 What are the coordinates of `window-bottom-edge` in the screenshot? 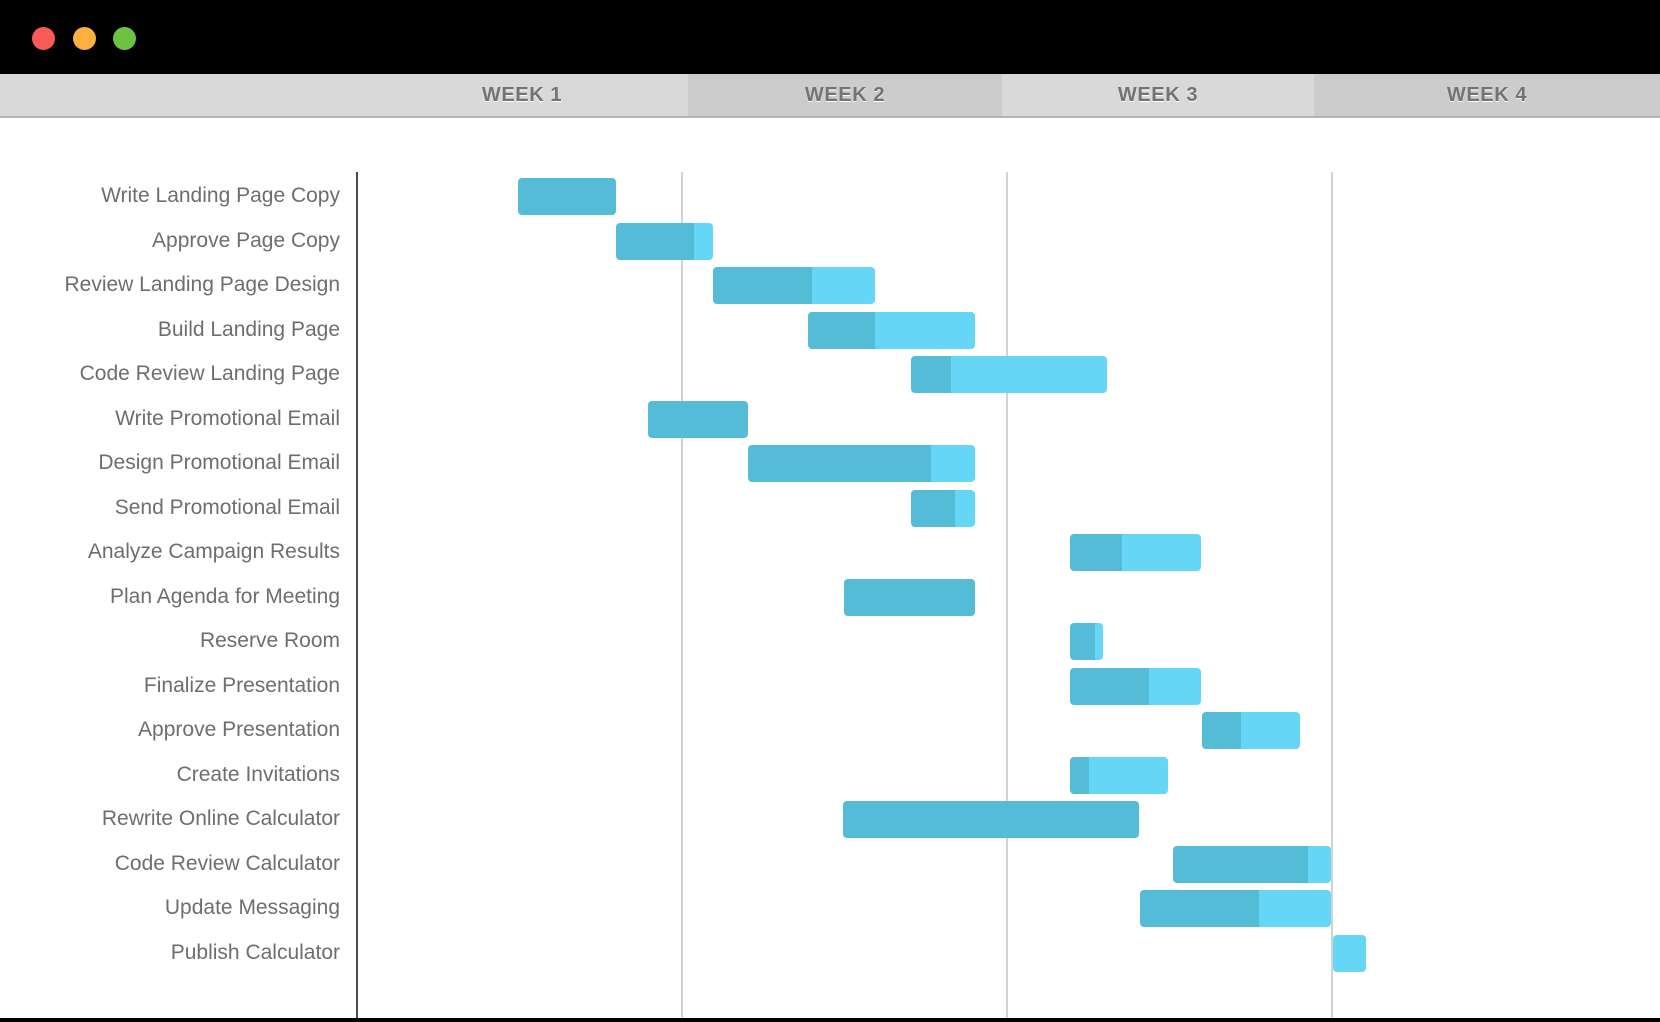 It's located at (830, 1020).